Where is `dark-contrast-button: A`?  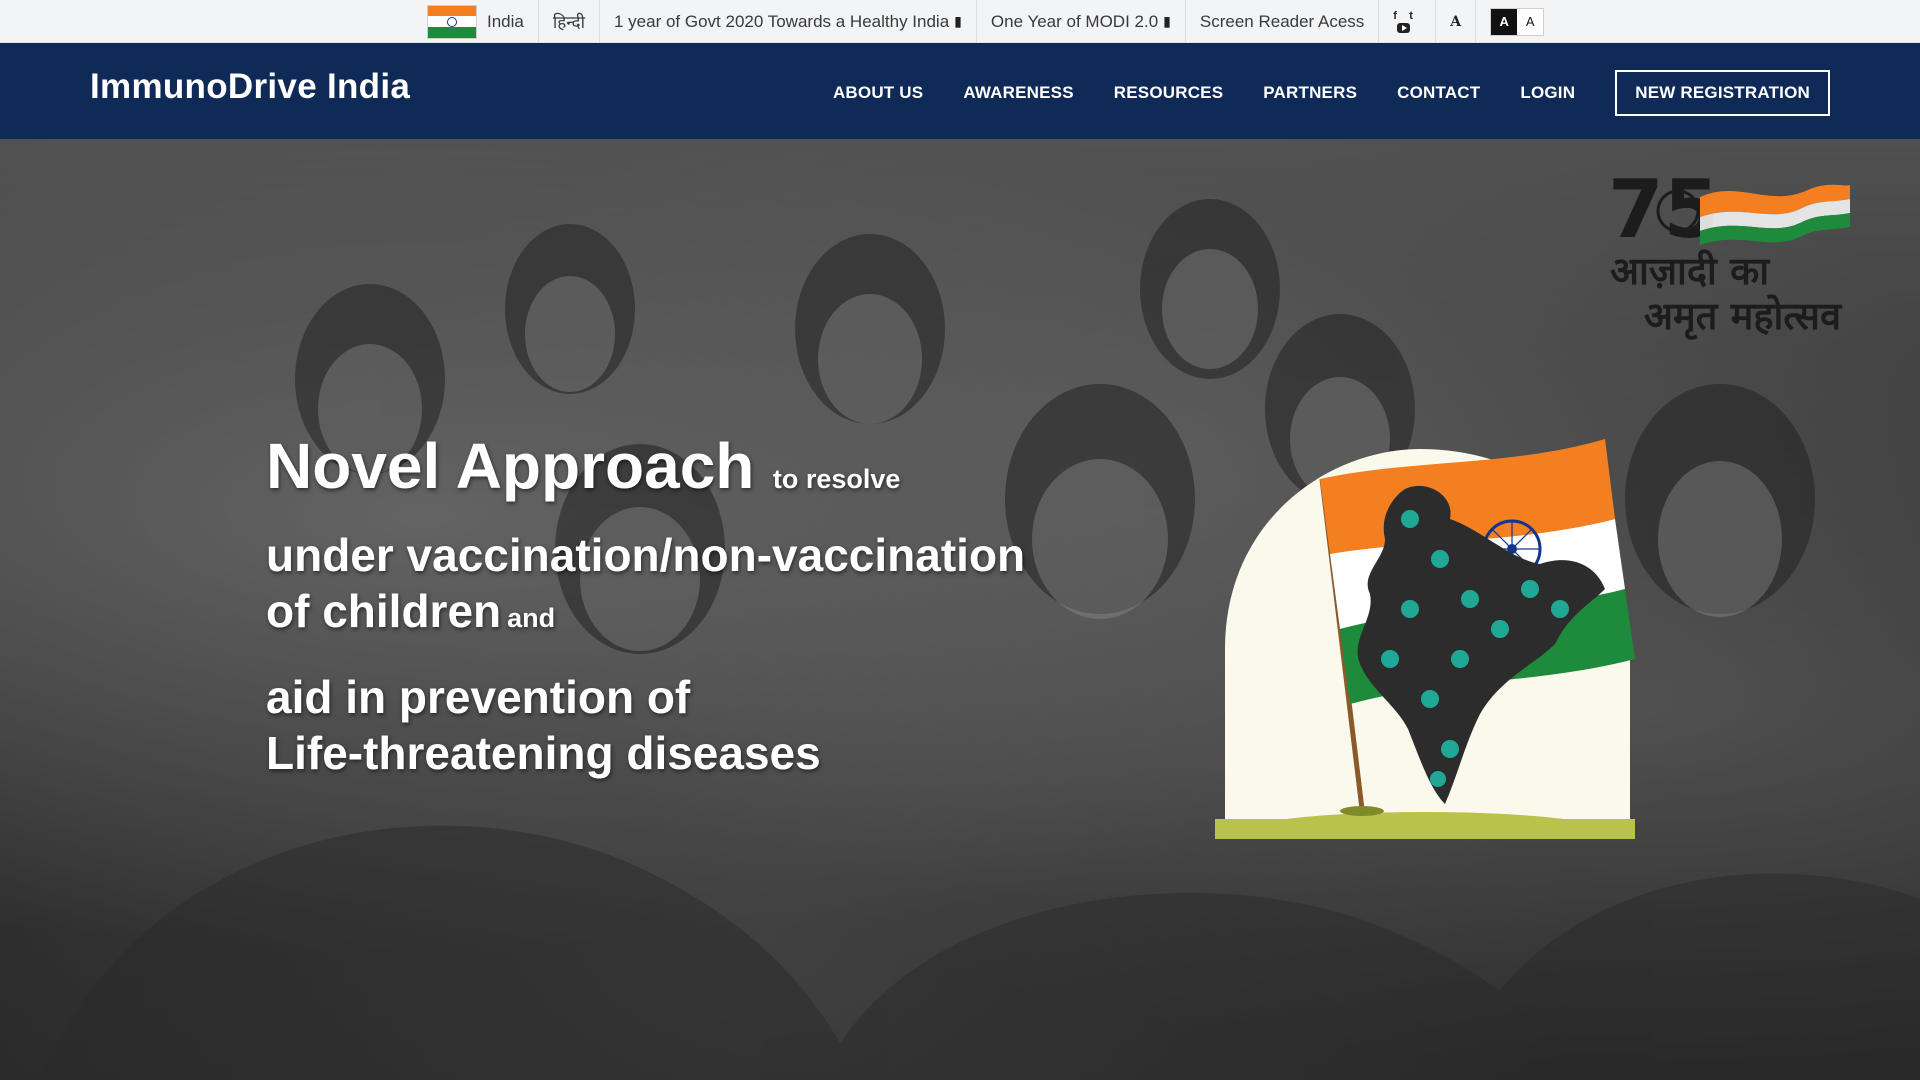
dark-contrast-button: A is located at coordinates (1504, 21).